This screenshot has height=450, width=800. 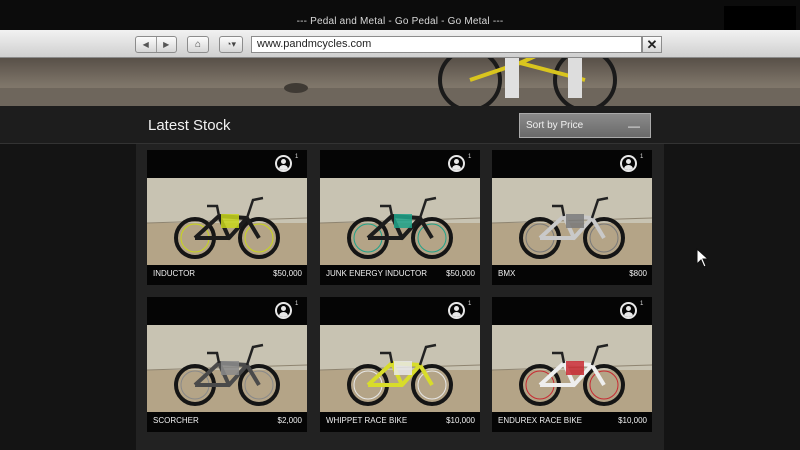 I want to click on sort-dropdown: Sort by Price —, so click(x=585, y=125).